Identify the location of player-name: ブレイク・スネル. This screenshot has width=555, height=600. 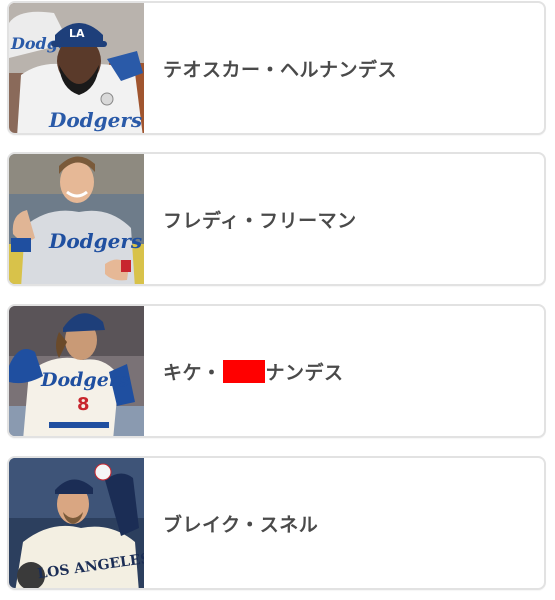
(240, 523).